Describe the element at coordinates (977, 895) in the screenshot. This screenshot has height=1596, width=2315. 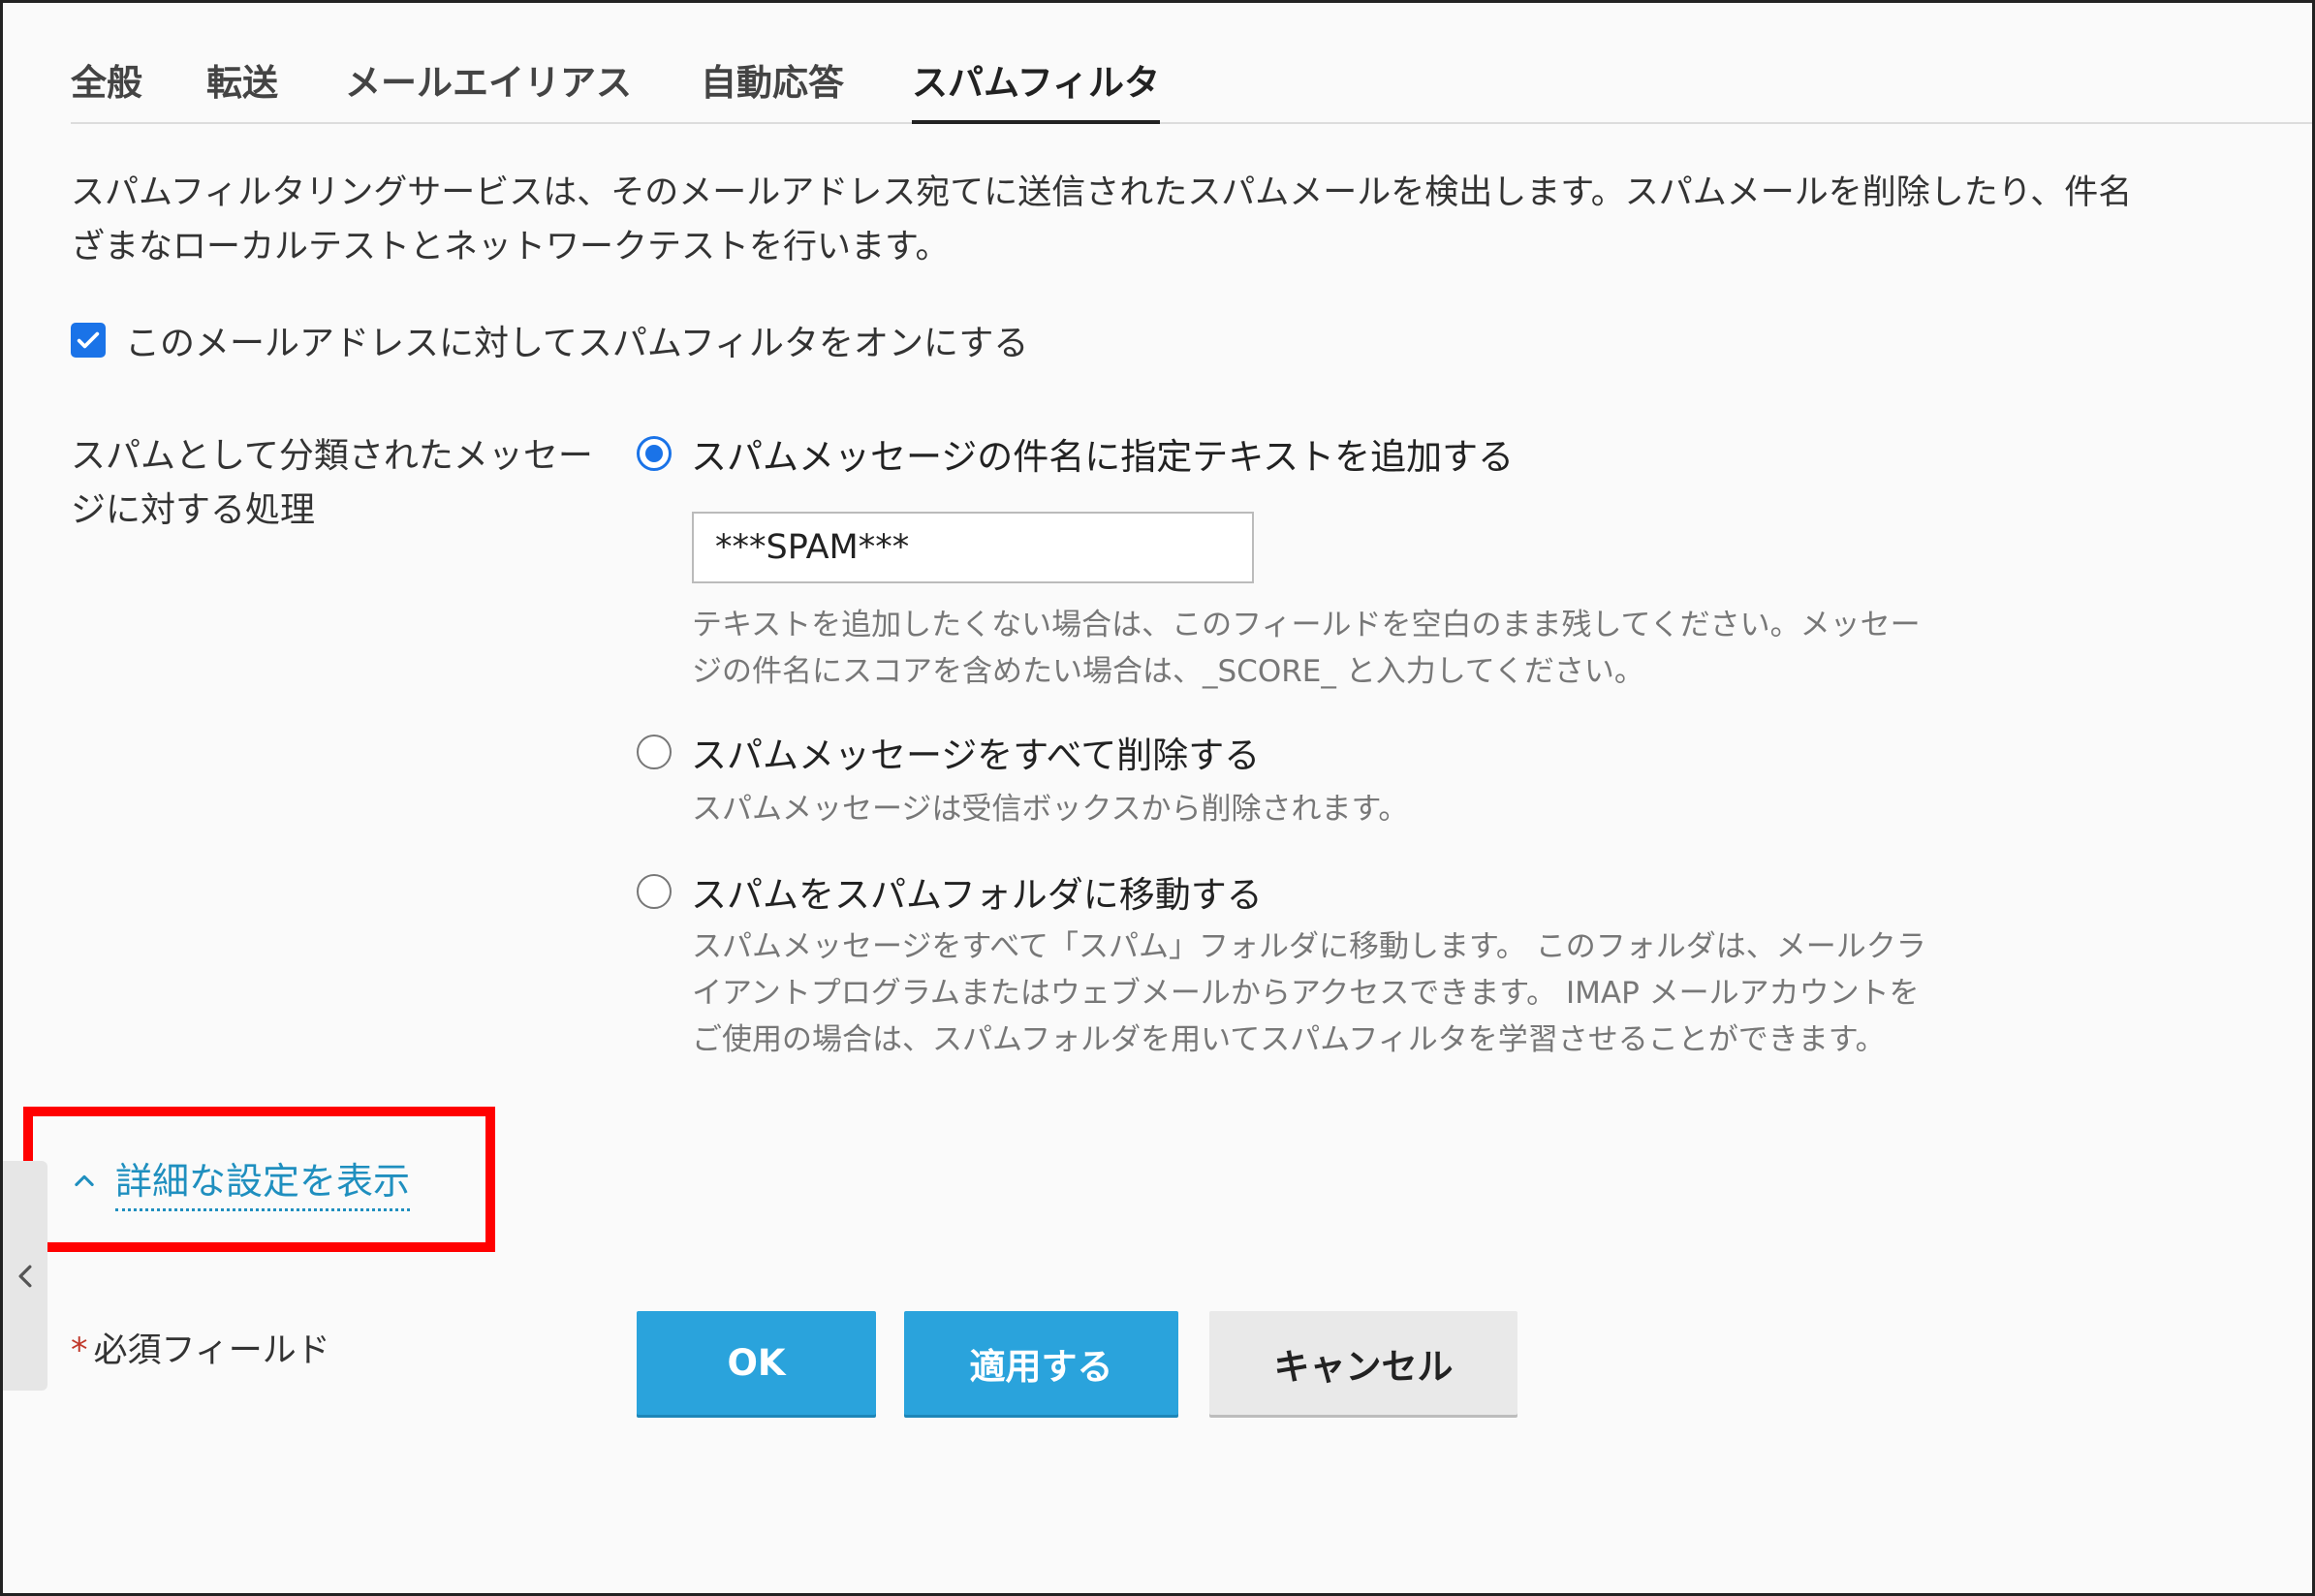
I see `move-to-spam-folder-label: スパムをスパムフォルダに移動する` at that location.